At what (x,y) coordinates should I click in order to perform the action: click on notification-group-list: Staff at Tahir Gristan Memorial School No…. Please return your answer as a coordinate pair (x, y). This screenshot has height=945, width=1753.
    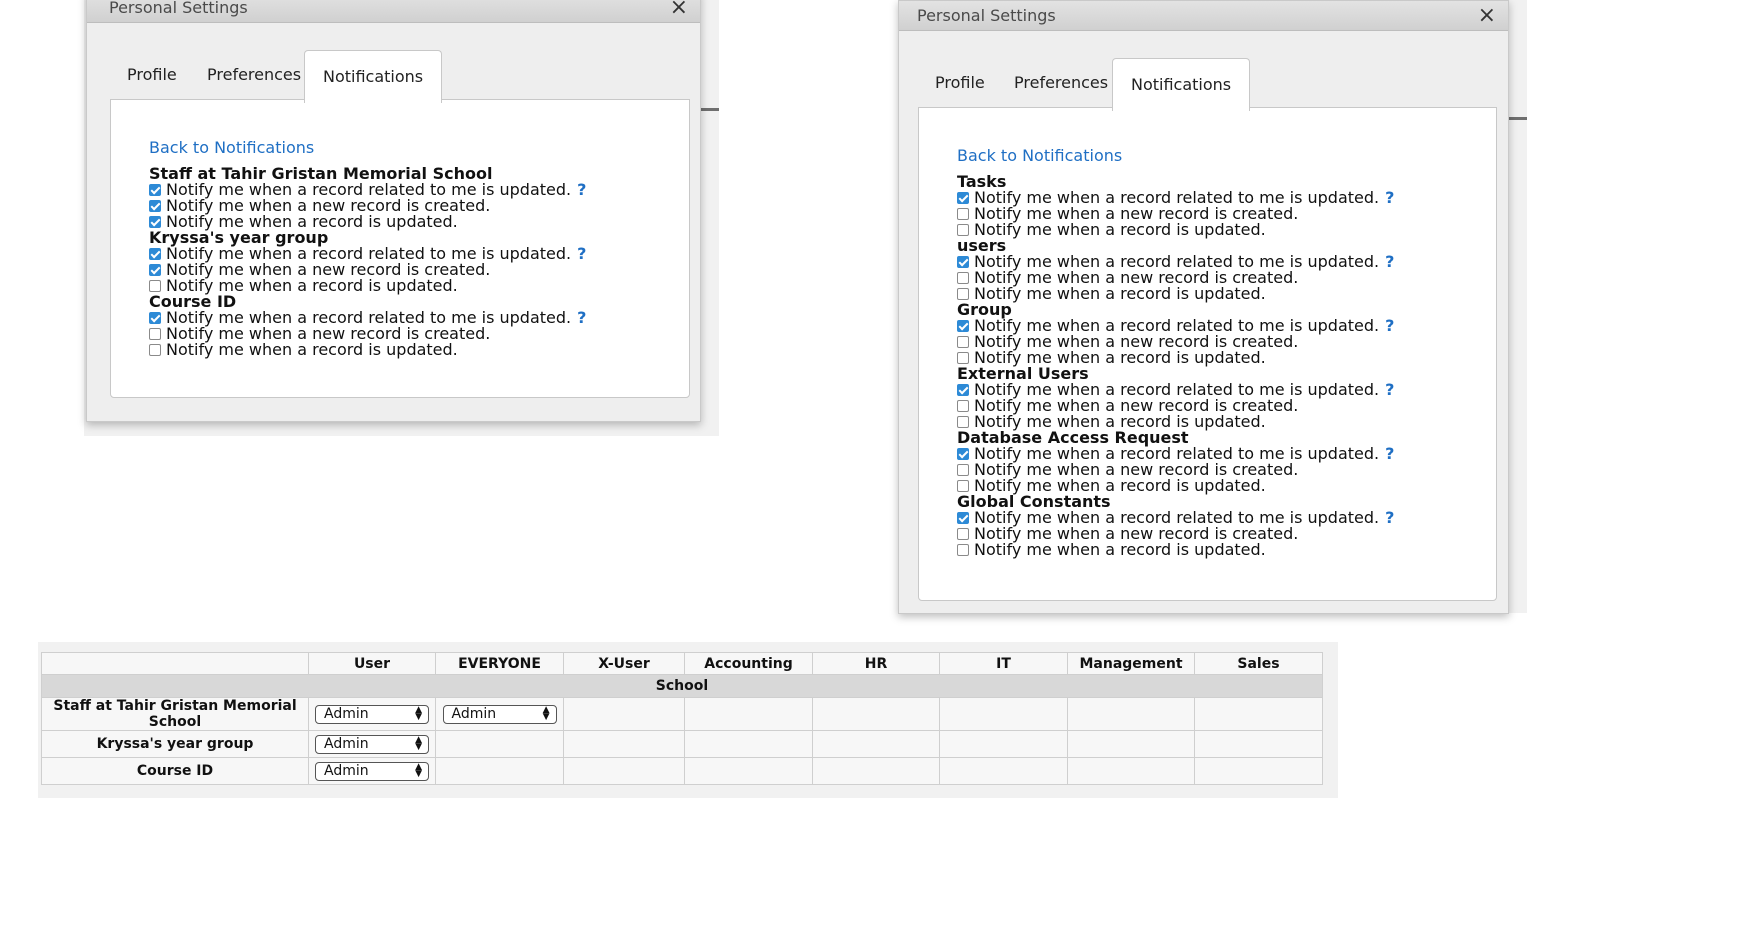
    Looking at the image, I should click on (367, 262).